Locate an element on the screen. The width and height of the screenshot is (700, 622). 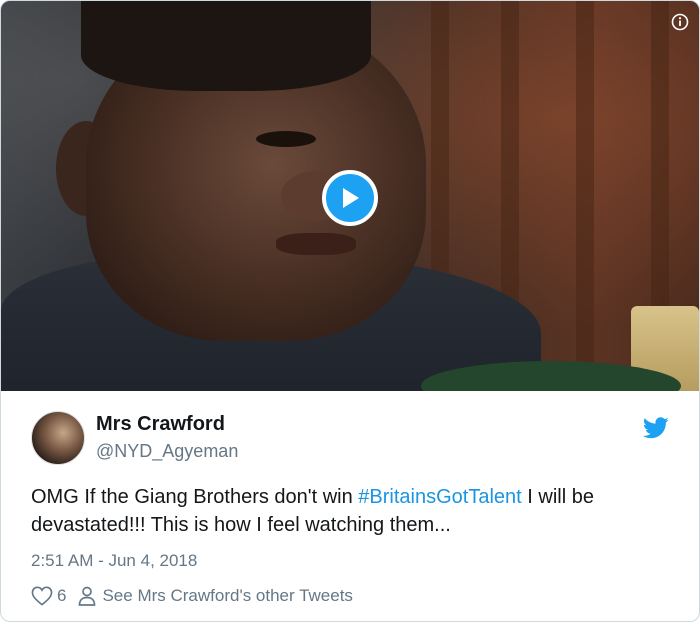
twitter-bird-icon is located at coordinates (656, 428).